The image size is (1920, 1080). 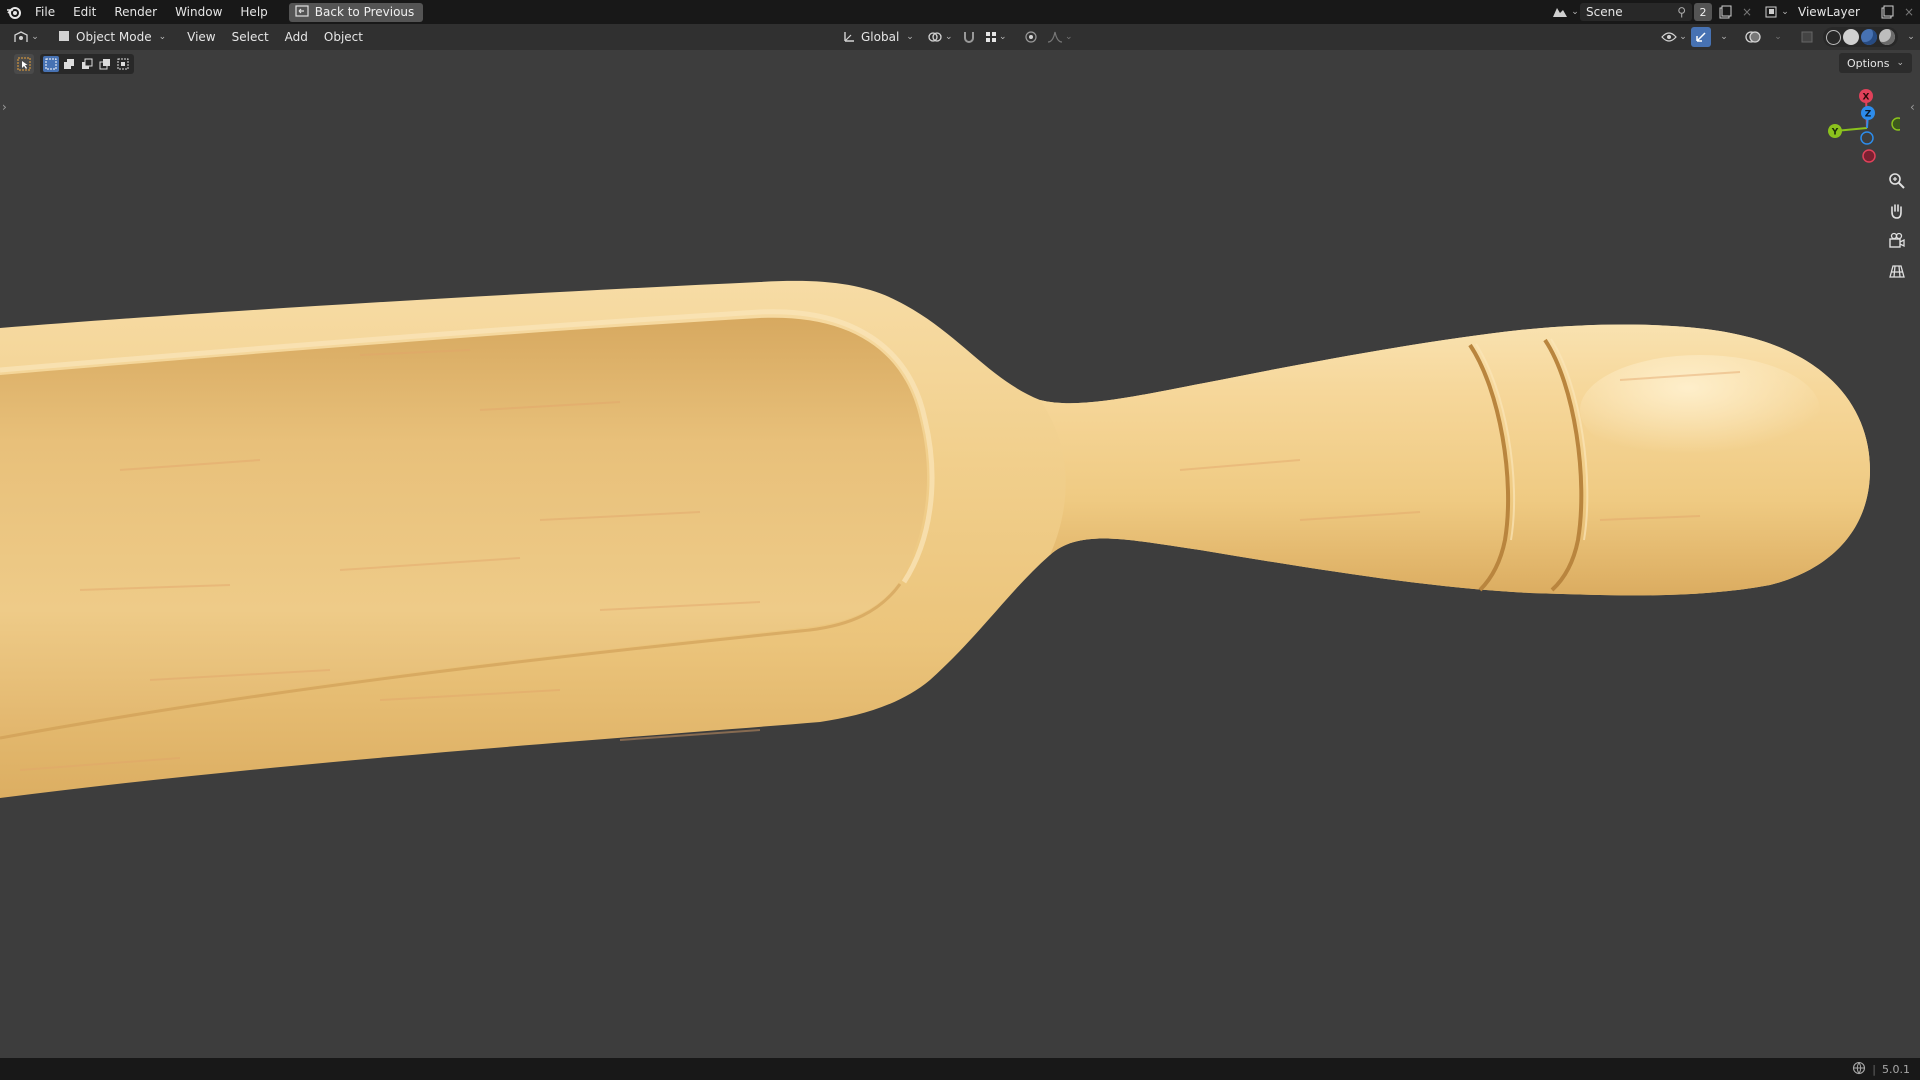 I want to click on view-layer-selector-icon: ⌄, so click(x=1777, y=12).